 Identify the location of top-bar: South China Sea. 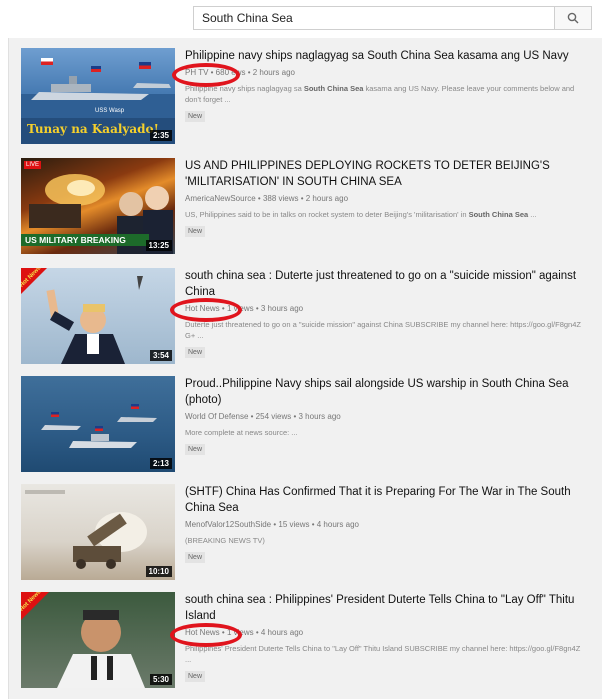
(301, 19).